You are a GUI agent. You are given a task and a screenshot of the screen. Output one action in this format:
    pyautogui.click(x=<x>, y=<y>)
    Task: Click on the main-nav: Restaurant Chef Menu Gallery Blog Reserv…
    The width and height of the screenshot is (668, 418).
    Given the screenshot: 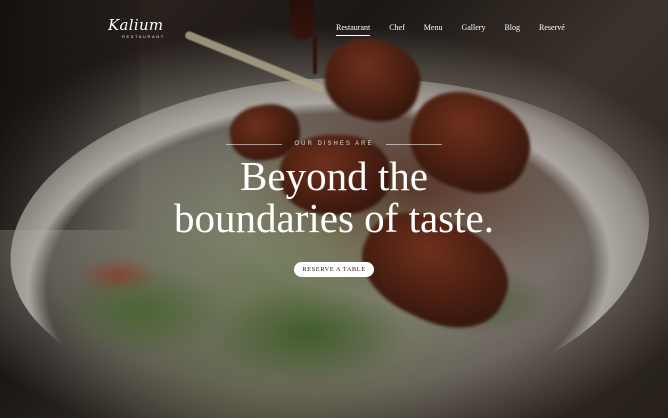 What is the action you would take?
    pyautogui.click(x=450, y=29)
    